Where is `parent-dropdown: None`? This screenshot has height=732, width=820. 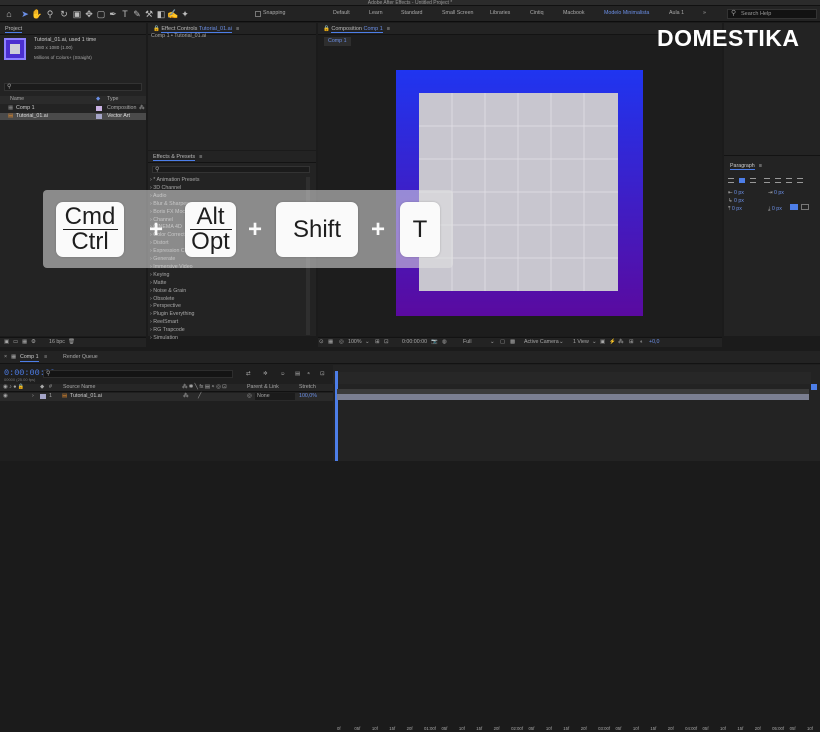
parent-dropdown: None is located at coordinates (275, 396).